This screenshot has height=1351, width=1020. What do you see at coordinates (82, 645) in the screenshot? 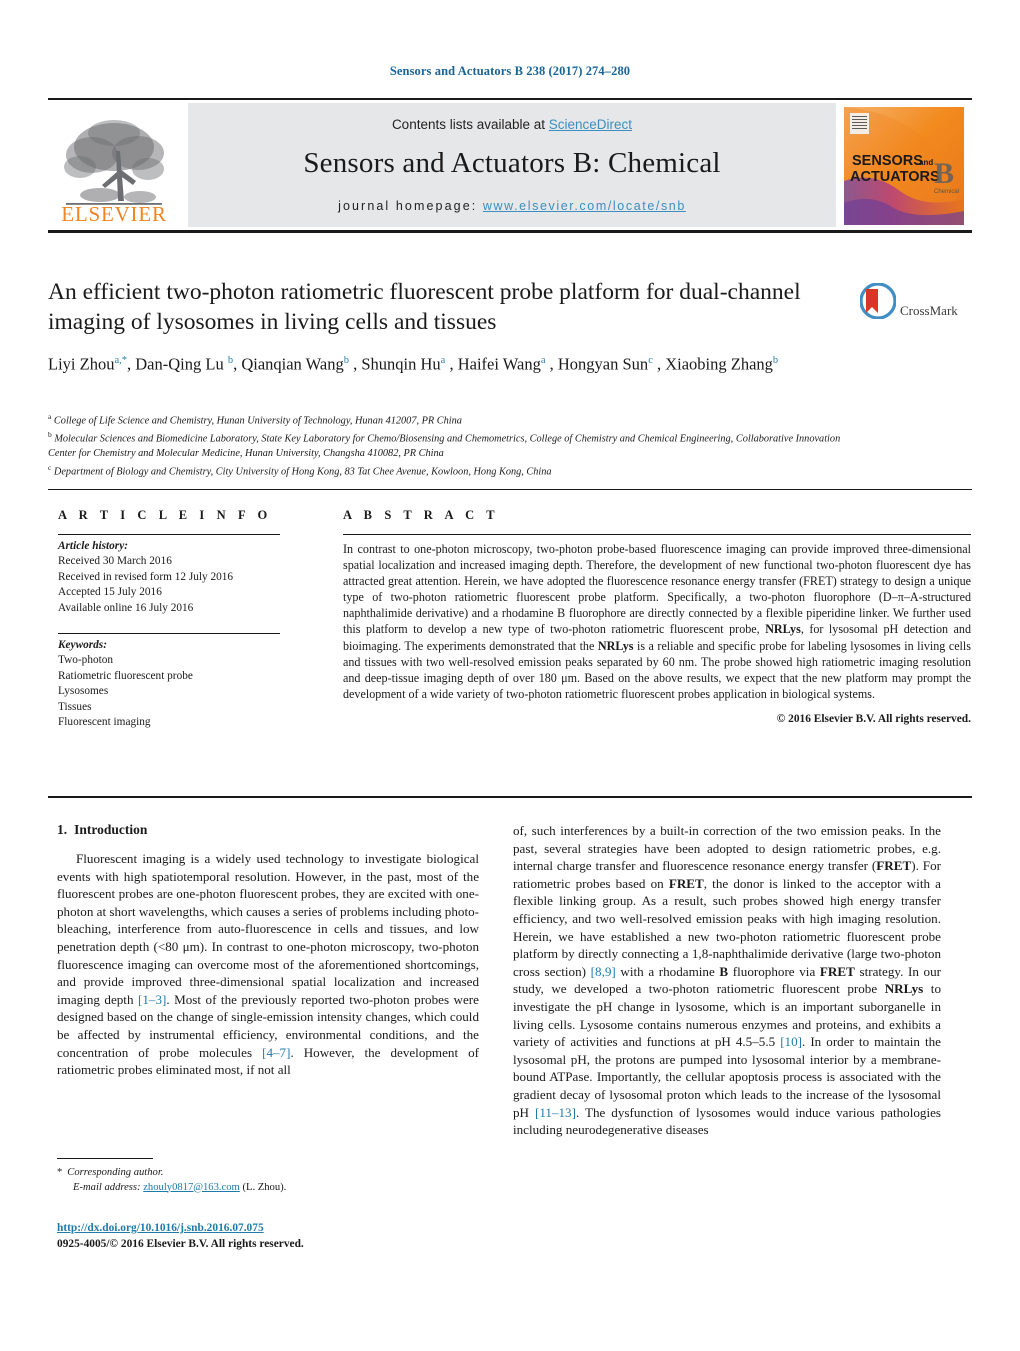
I see `keywords-label: Keywords:` at bounding box center [82, 645].